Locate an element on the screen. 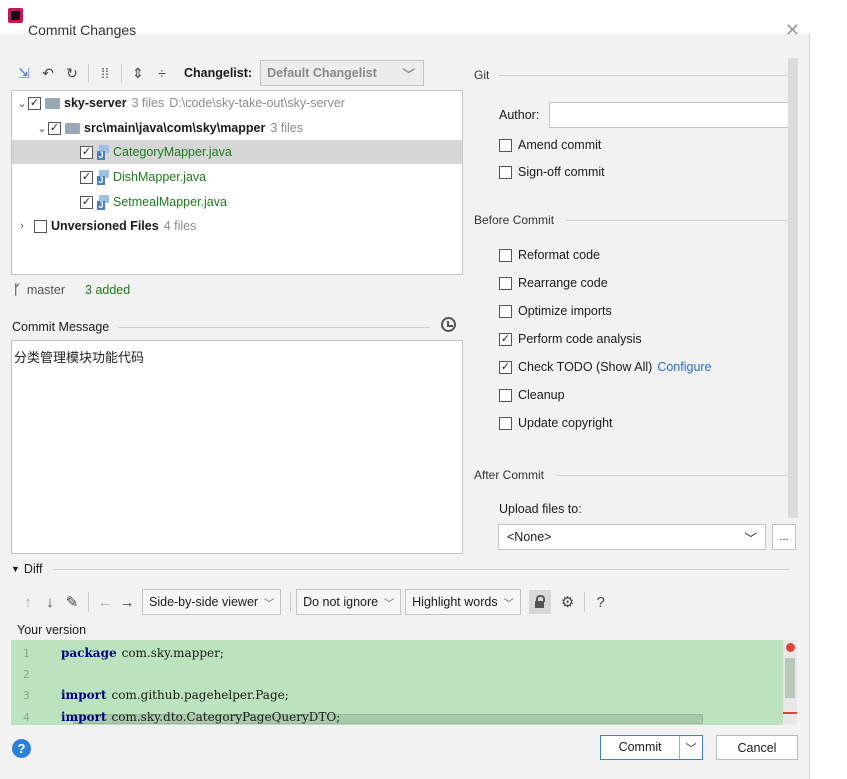 This screenshot has width=847, height=779. code-text: com.sky.mapper; is located at coordinates (172, 653).